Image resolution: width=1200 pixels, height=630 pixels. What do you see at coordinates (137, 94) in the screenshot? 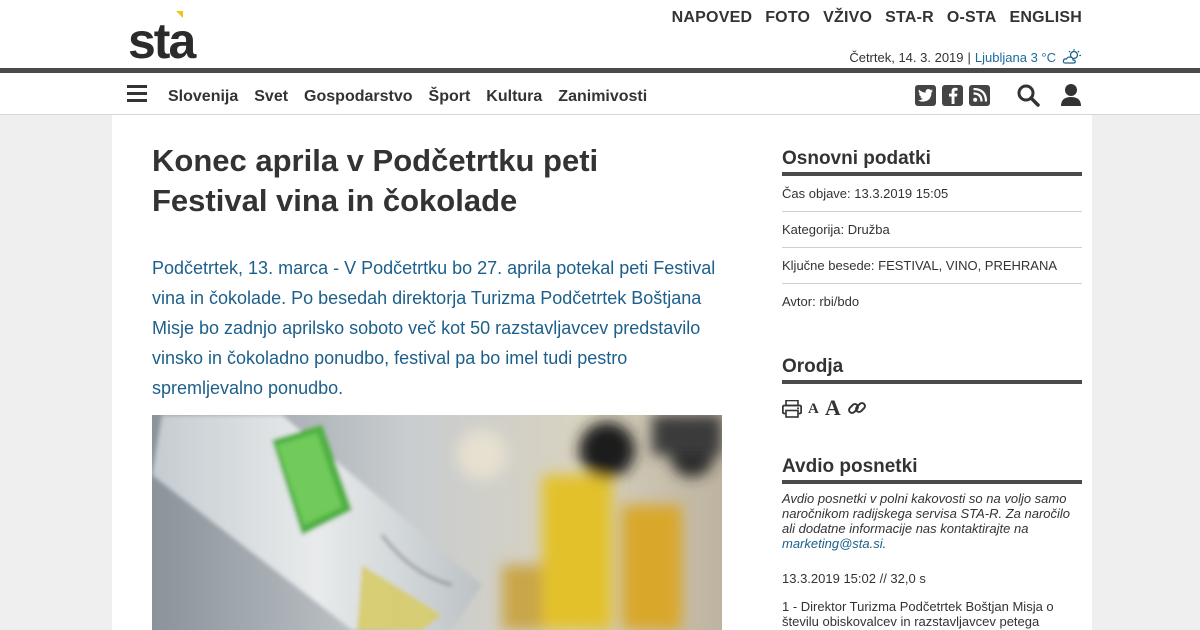
I see `menu-icon` at bounding box center [137, 94].